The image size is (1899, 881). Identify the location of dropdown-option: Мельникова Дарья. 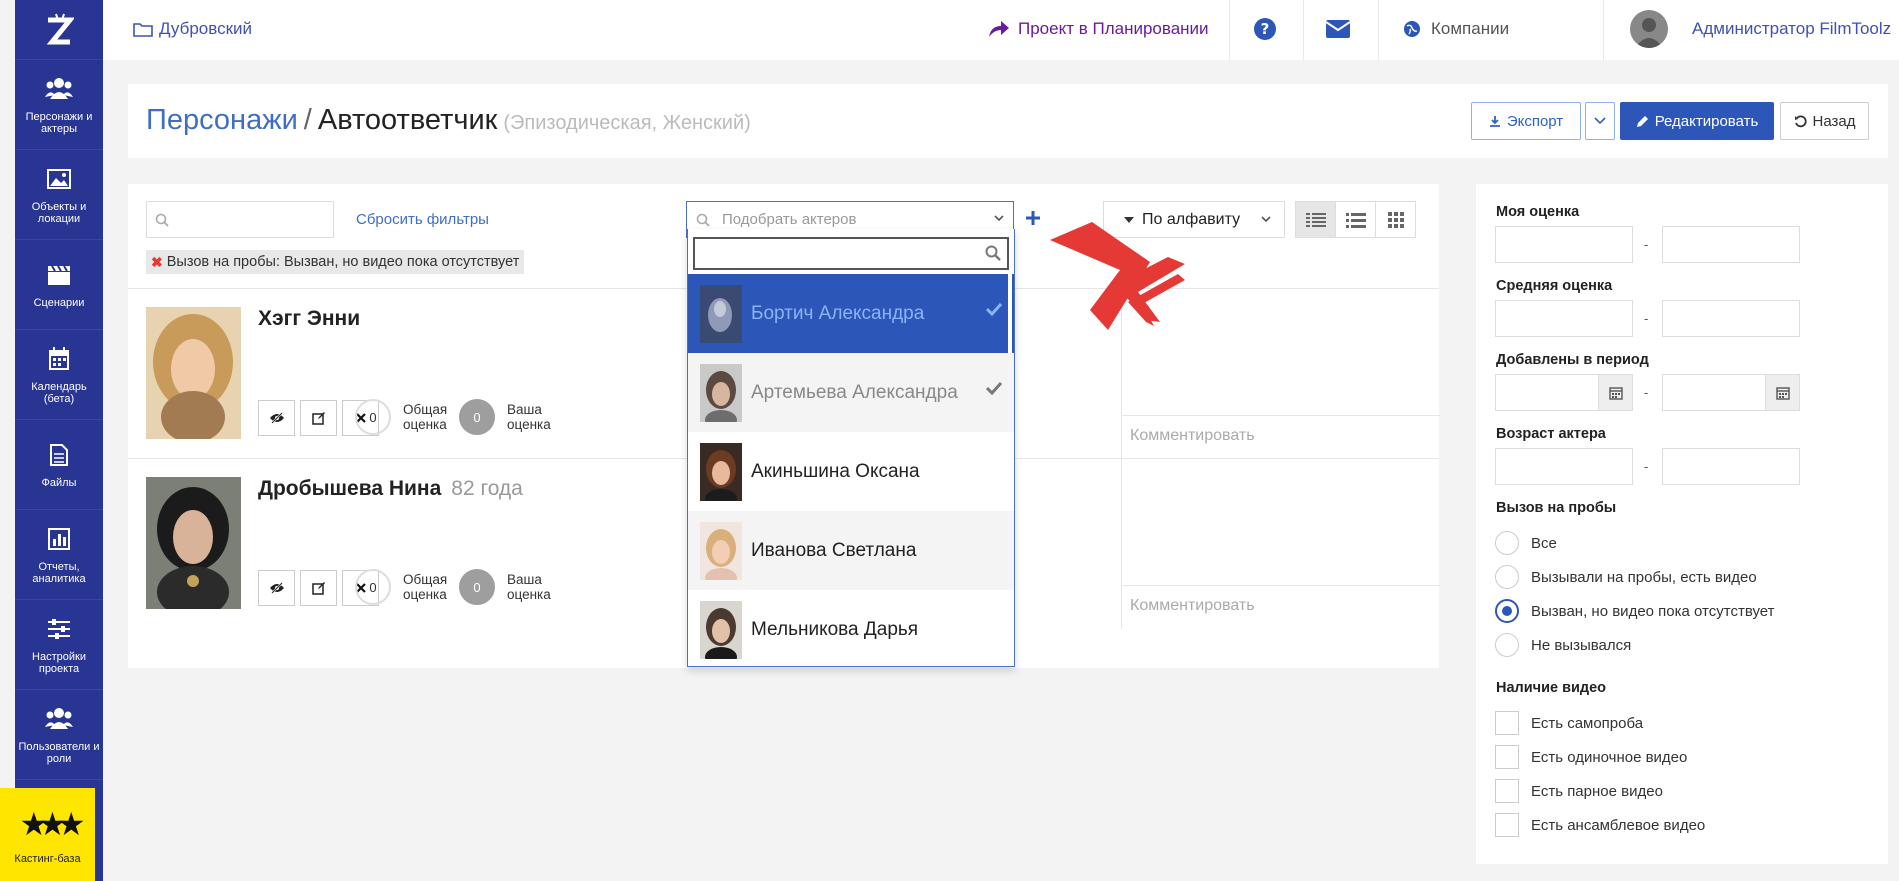
(851, 629).